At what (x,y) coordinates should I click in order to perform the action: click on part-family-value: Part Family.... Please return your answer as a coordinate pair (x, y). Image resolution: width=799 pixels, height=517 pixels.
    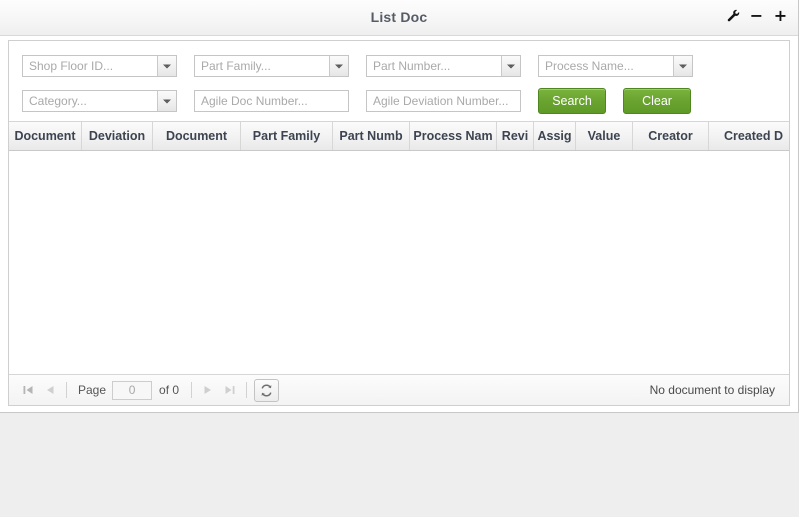
    Looking at the image, I should click on (236, 66).